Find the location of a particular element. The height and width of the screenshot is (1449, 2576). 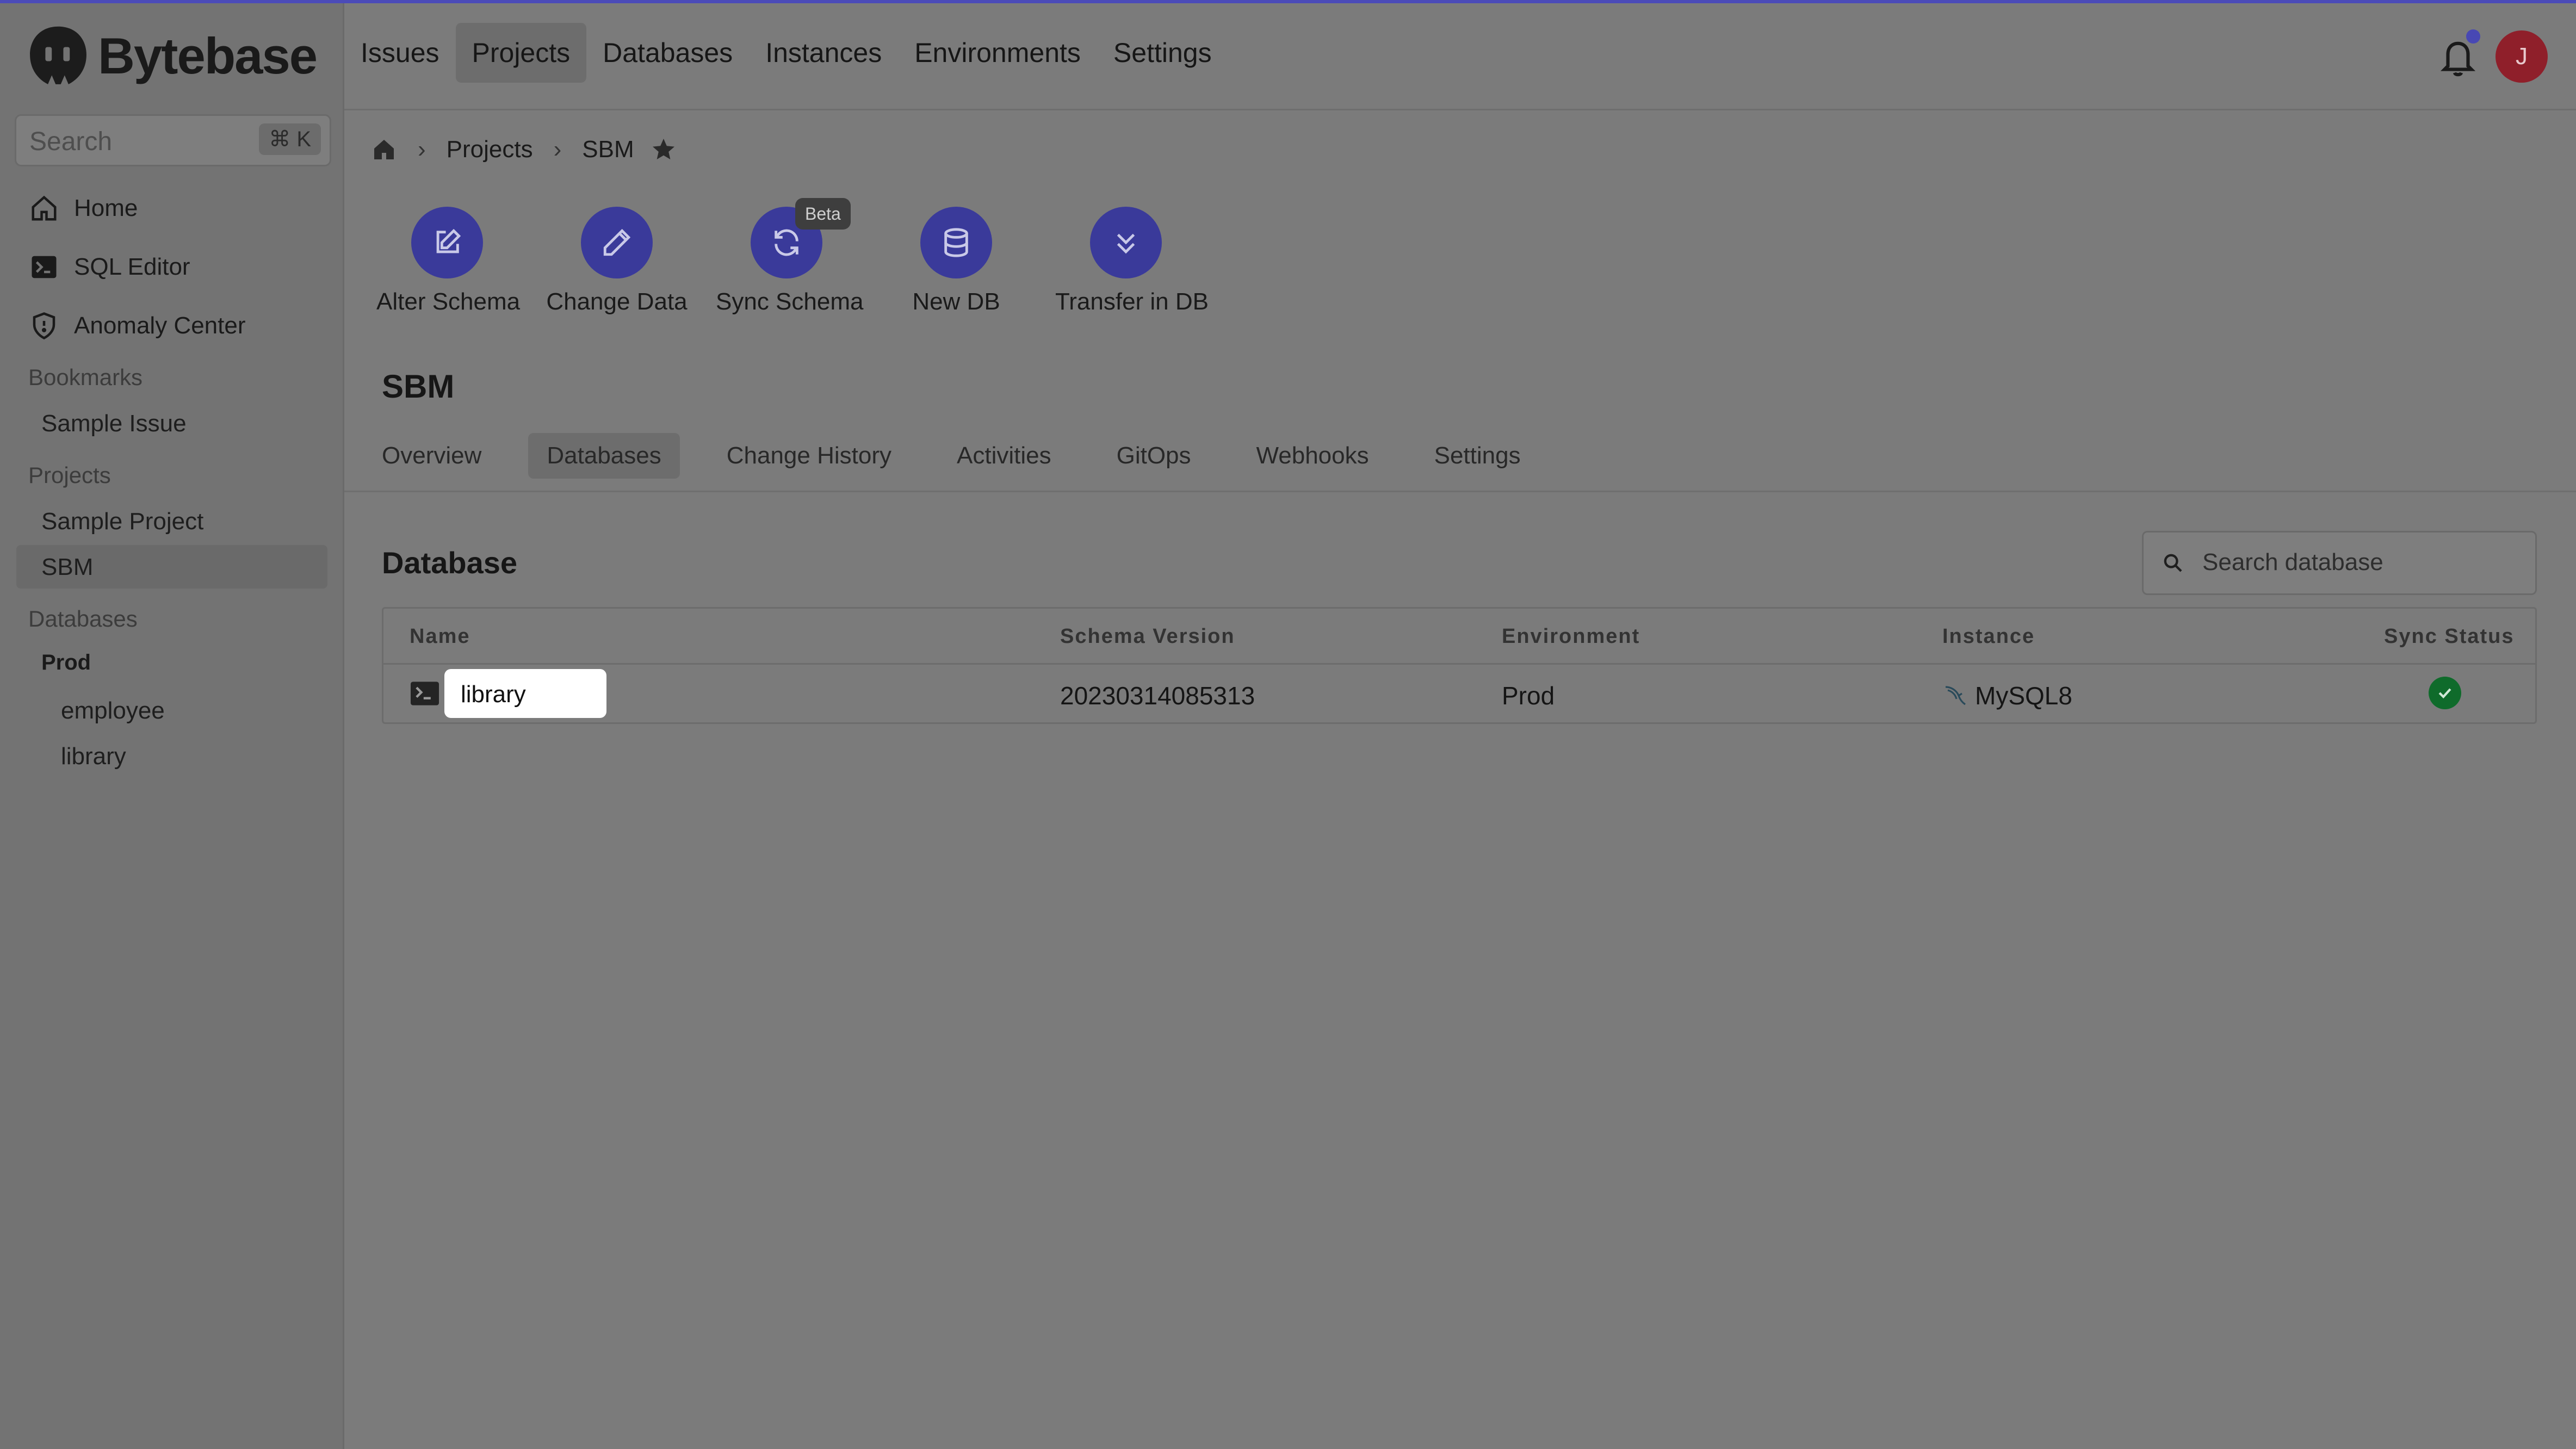

page-title: SBM is located at coordinates (419, 387).